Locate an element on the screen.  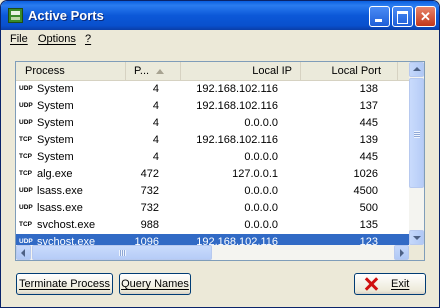
local-ip-cell: 127.0.0.1 is located at coordinates (255, 174).